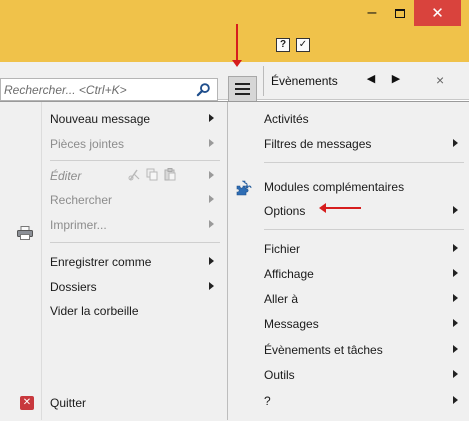  I want to click on cut-icon, so click(134, 174).